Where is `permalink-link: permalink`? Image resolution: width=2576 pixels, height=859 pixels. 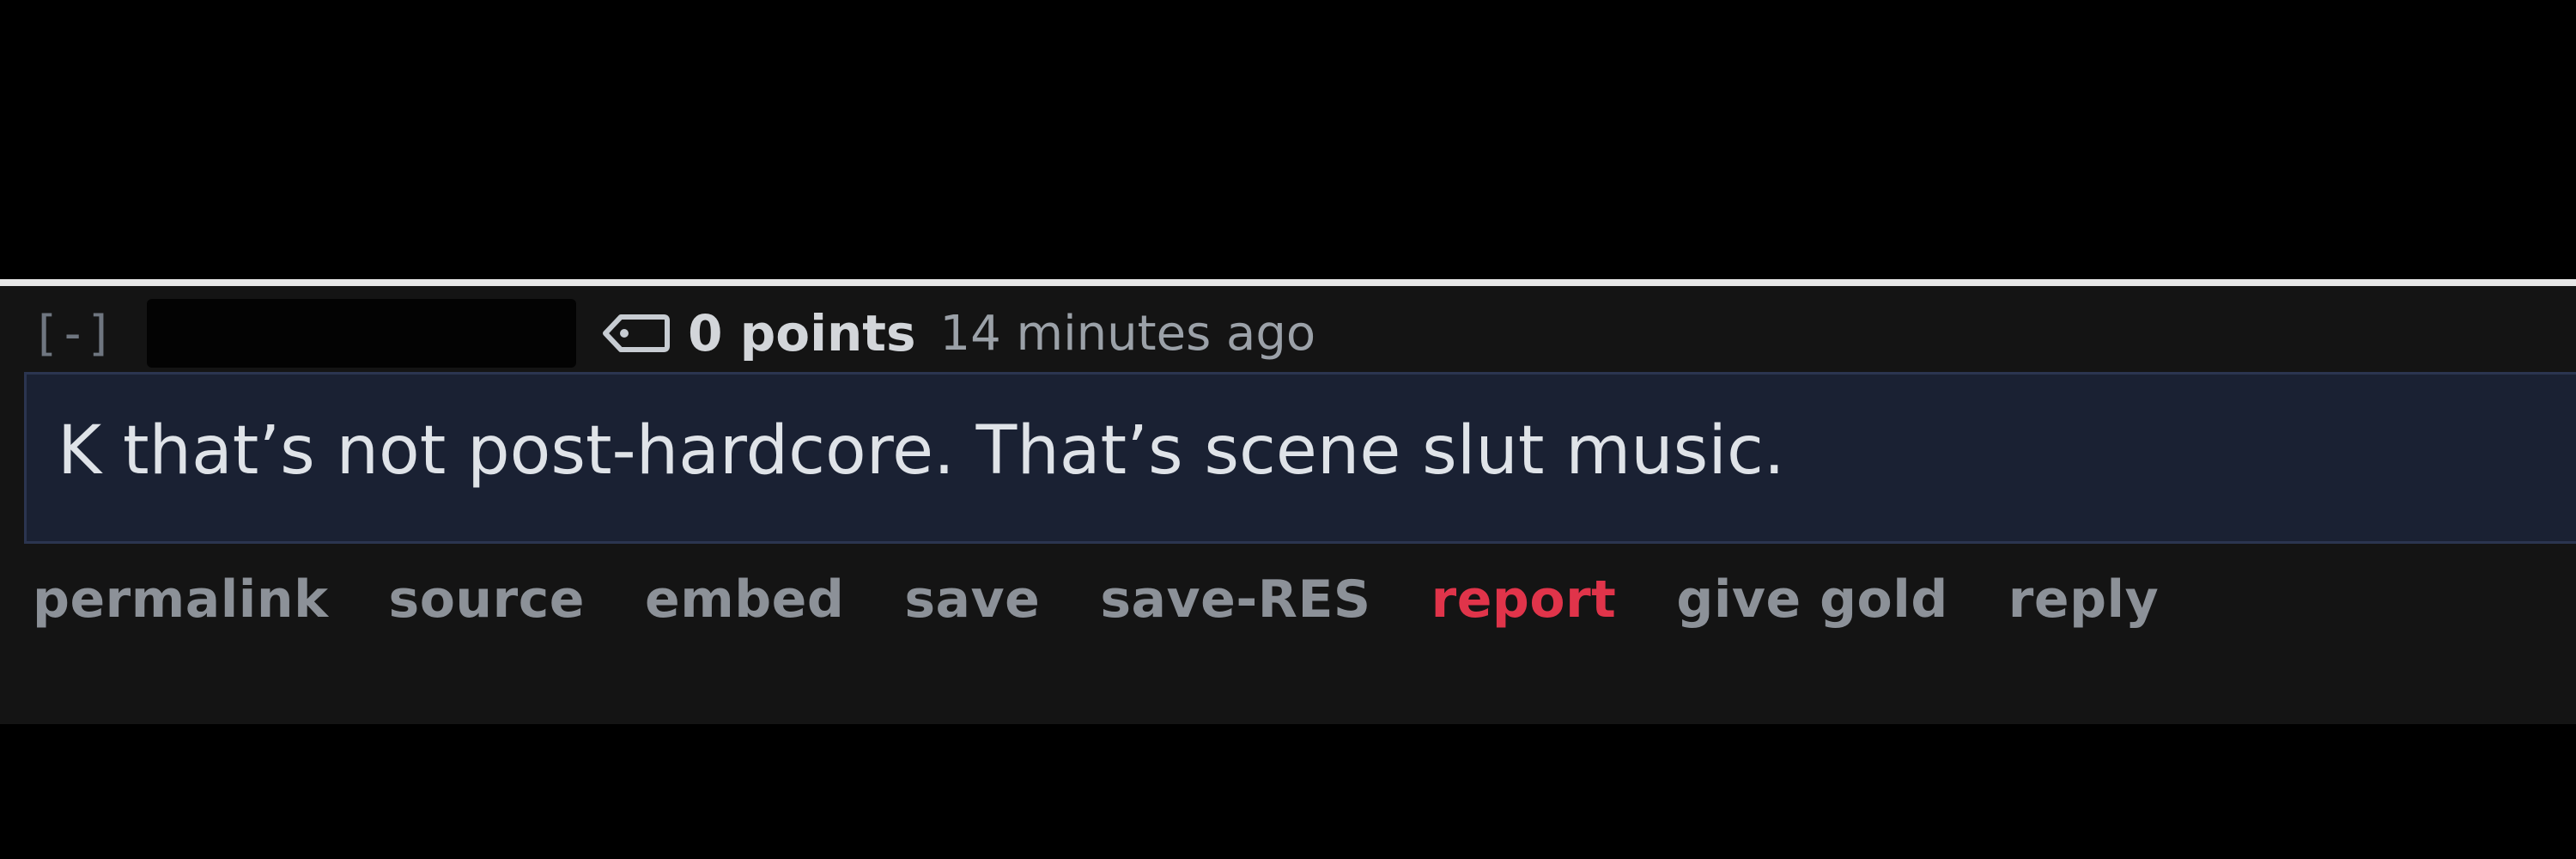 permalink-link: permalink is located at coordinates (181, 600).